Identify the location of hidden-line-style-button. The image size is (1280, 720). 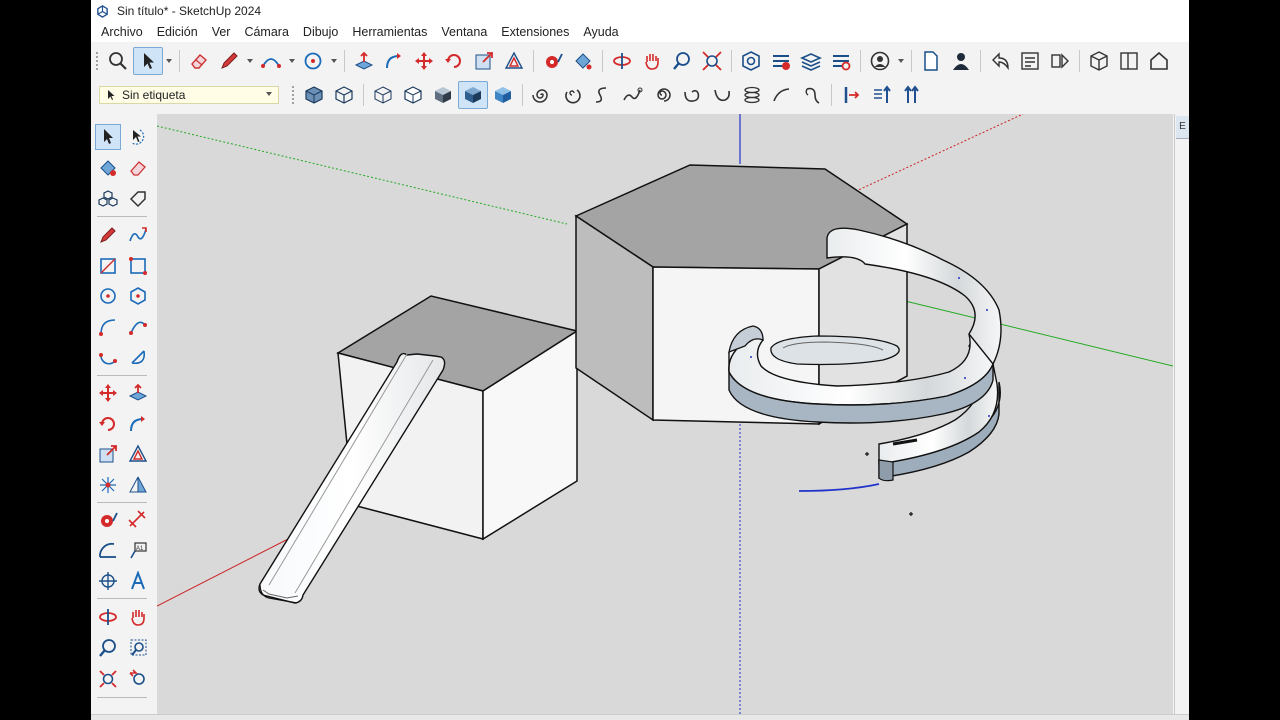
(413, 95).